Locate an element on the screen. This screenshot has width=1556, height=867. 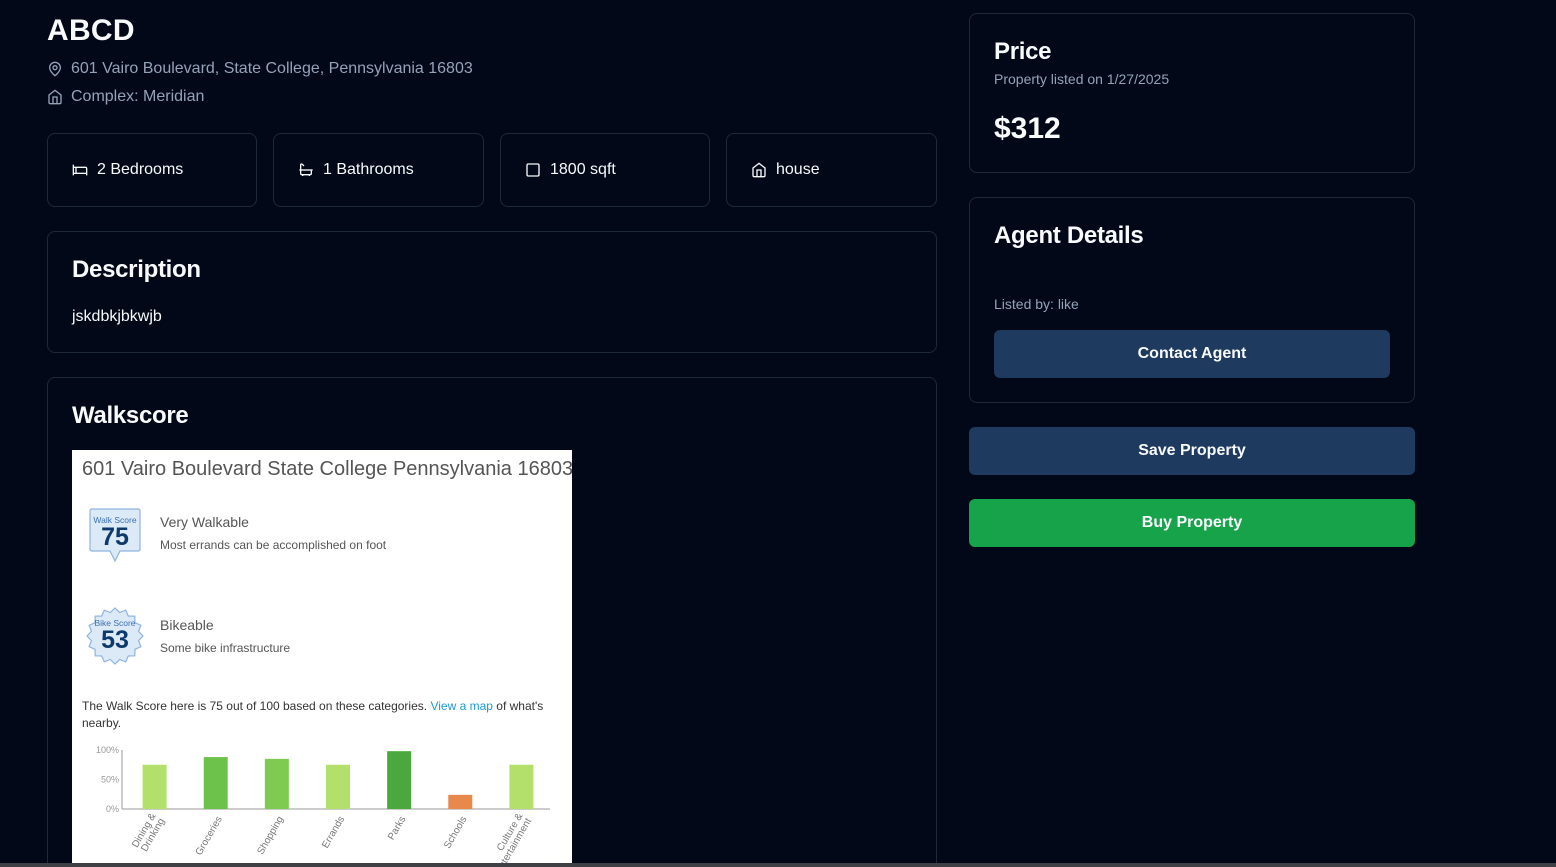
square-icon is located at coordinates (533, 170).